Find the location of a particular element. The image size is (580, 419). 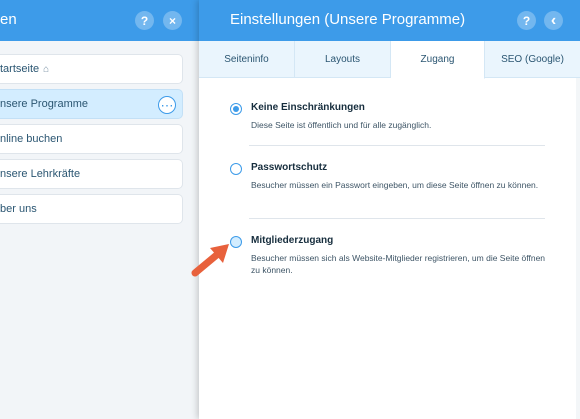

page-item-online-buchen: nline buchen is located at coordinates (91, 139).